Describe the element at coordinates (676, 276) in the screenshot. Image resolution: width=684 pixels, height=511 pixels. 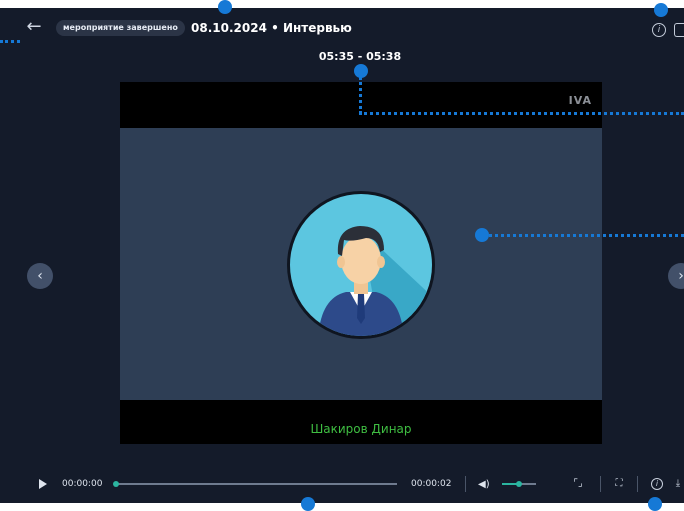
I see `next-arrow-button: ›` at that location.